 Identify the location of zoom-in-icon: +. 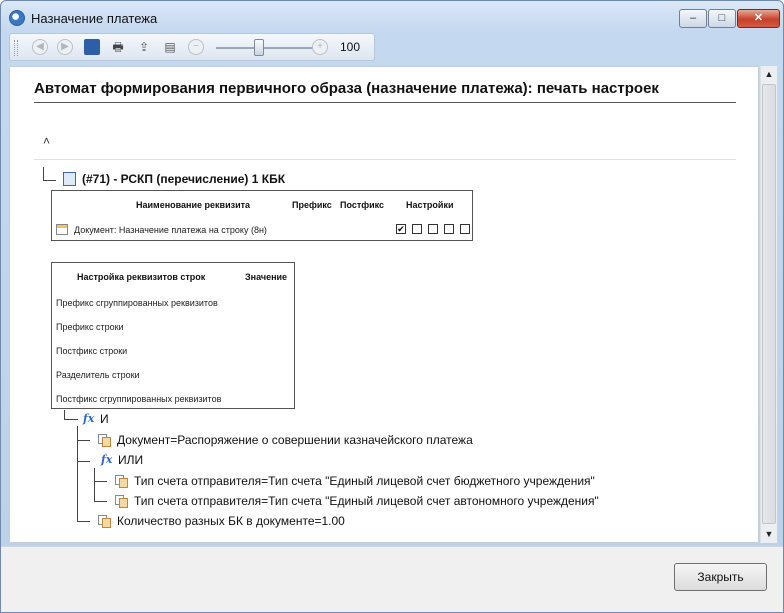
(320, 47).